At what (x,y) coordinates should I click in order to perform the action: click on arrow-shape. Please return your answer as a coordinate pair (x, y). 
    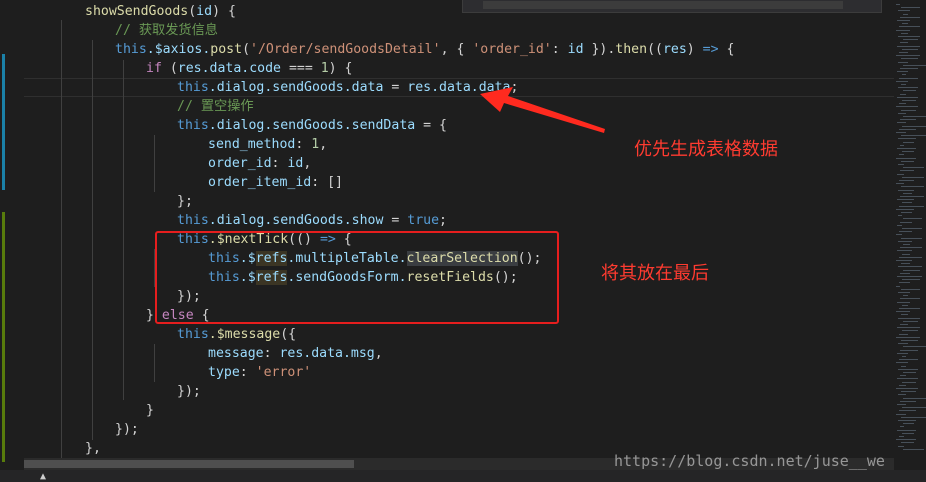
    Looking at the image, I should click on (542, 110).